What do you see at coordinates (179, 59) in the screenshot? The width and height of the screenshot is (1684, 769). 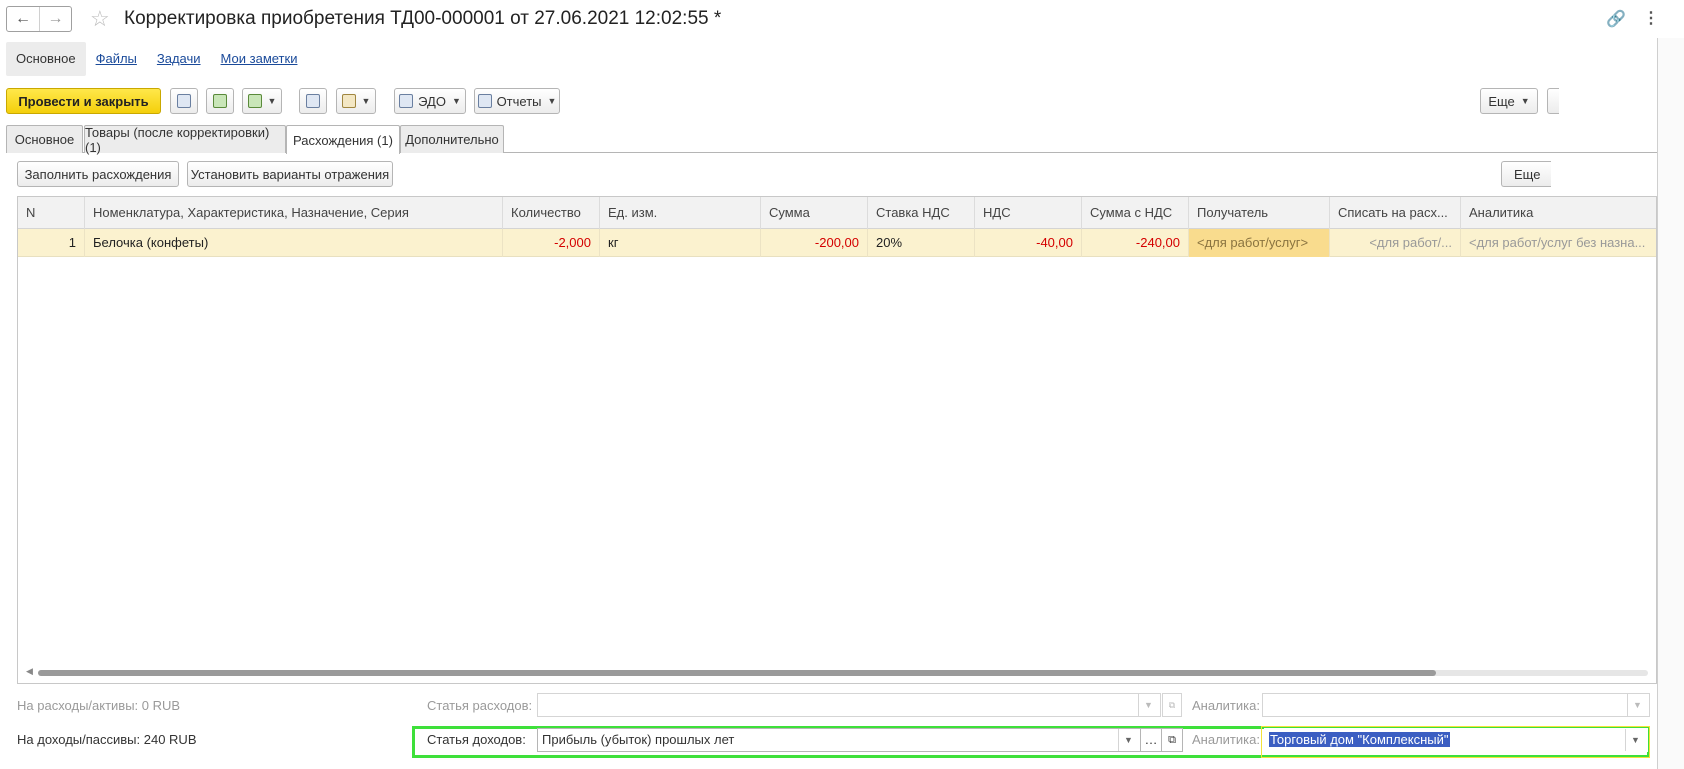 I see `nav-item-tasks: Задачи` at bounding box center [179, 59].